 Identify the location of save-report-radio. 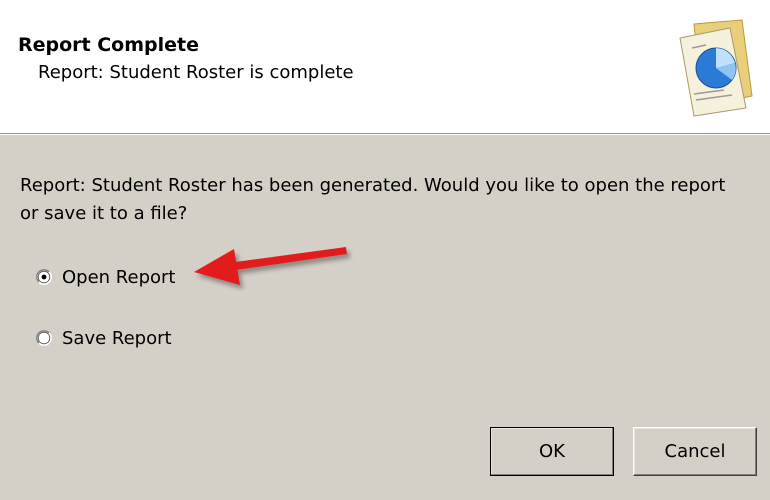
(44, 338).